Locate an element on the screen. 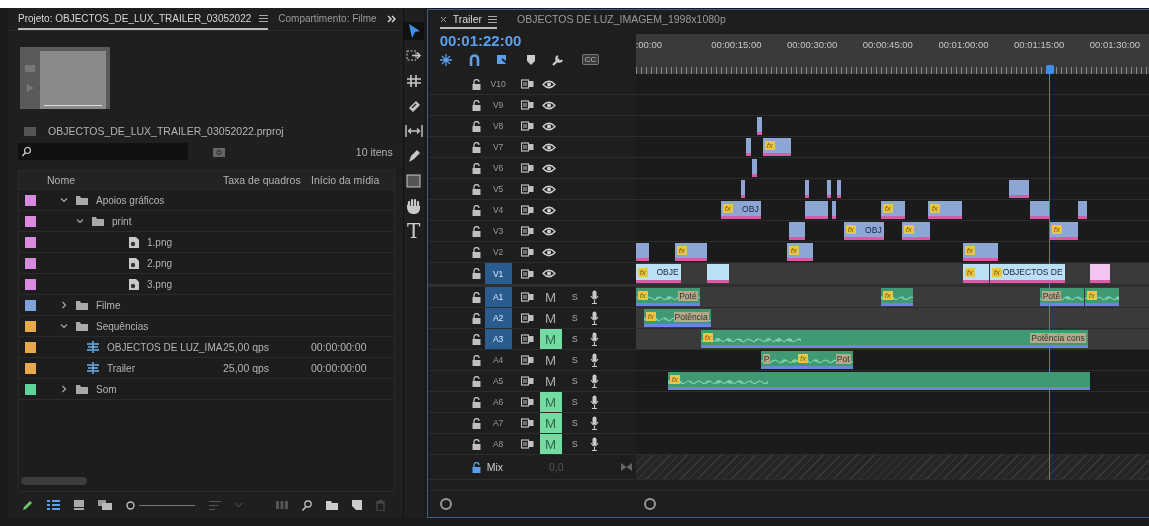 This screenshot has height=526, width=1149. track-target: A3 is located at coordinates (498, 339).